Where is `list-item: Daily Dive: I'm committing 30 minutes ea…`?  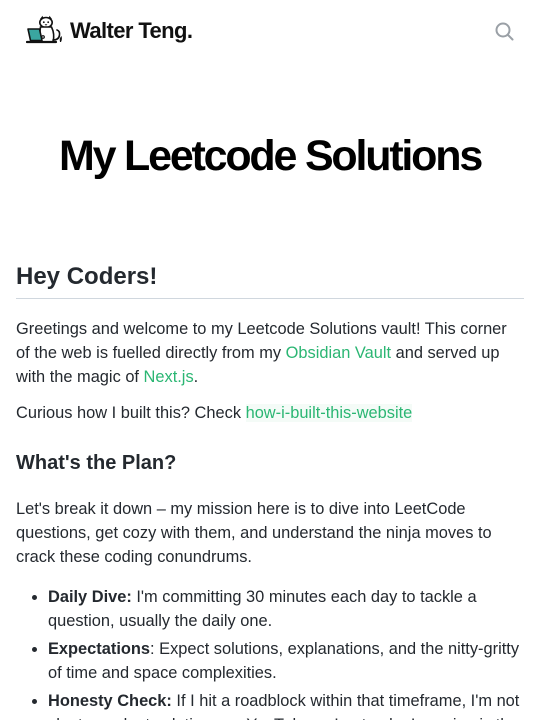
list-item: Daily Dive: I'm committing 30 minutes ea… is located at coordinates (286, 609).